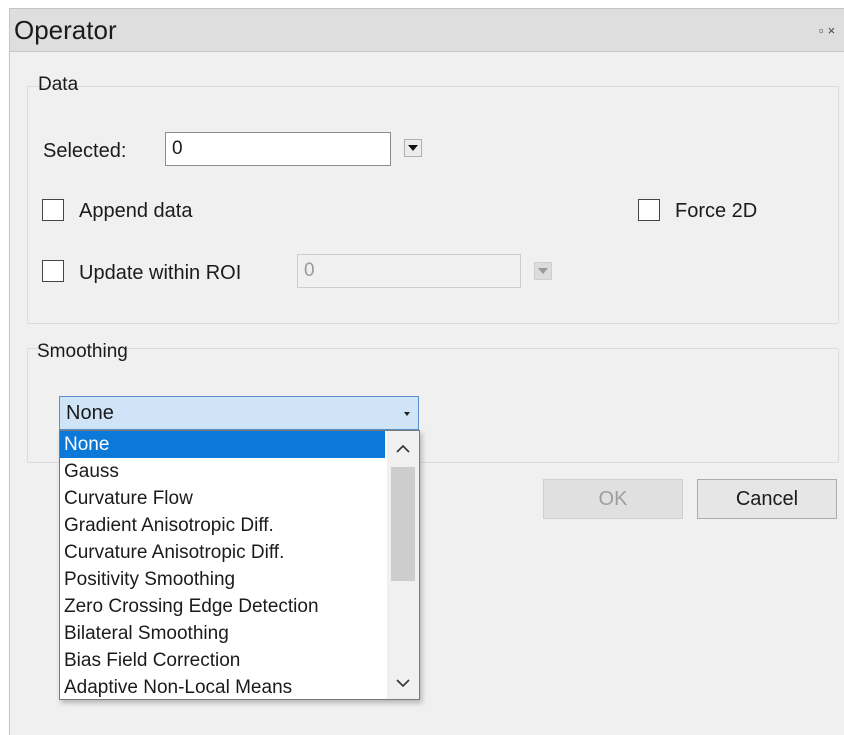 The image size is (844, 735). What do you see at coordinates (58, 84) in the screenshot?
I see `data-group-label: Data` at bounding box center [58, 84].